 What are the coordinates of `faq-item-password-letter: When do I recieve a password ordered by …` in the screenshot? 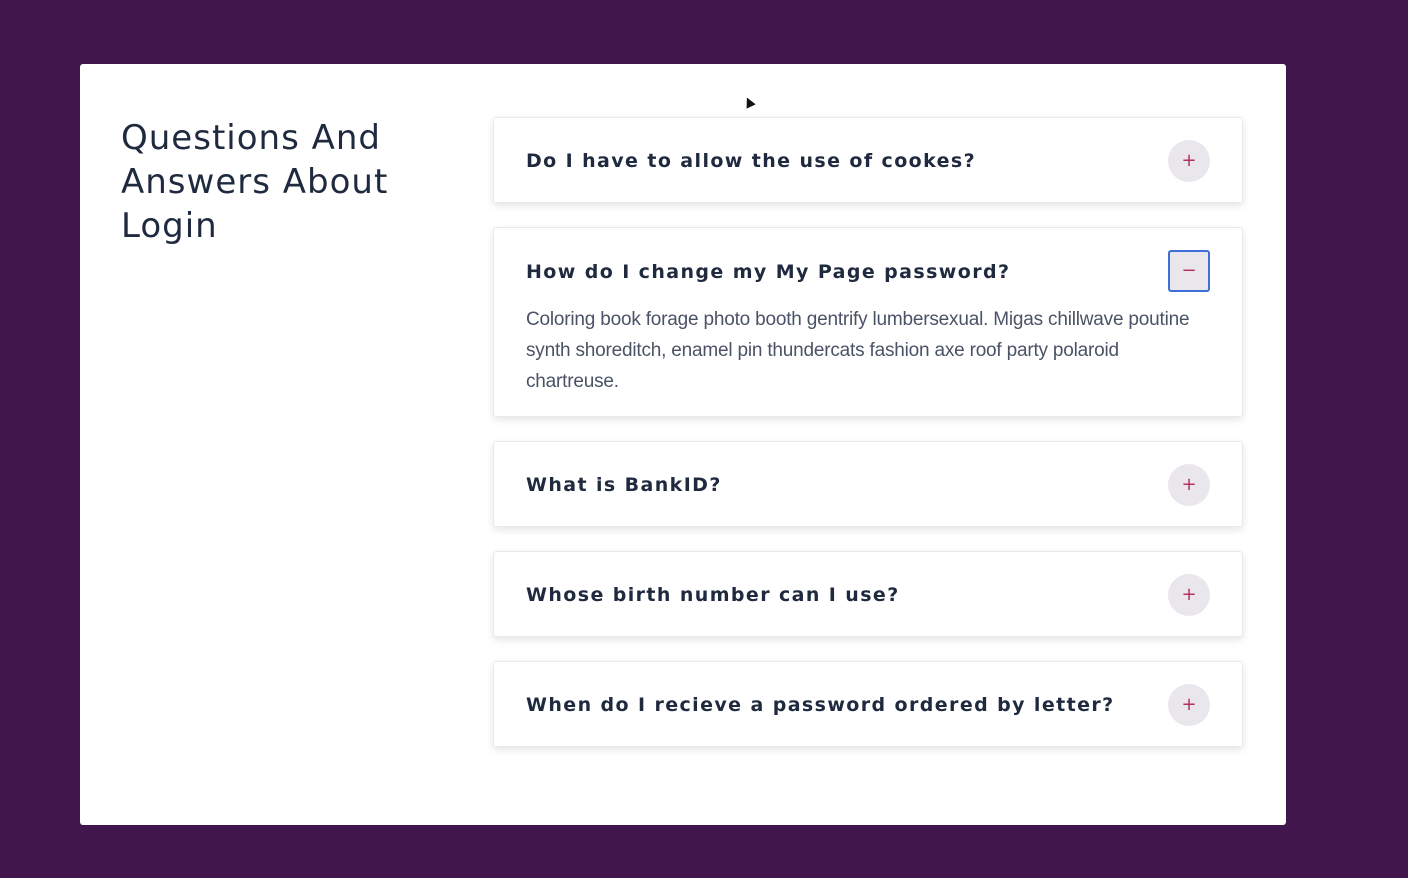 It's located at (868, 704).